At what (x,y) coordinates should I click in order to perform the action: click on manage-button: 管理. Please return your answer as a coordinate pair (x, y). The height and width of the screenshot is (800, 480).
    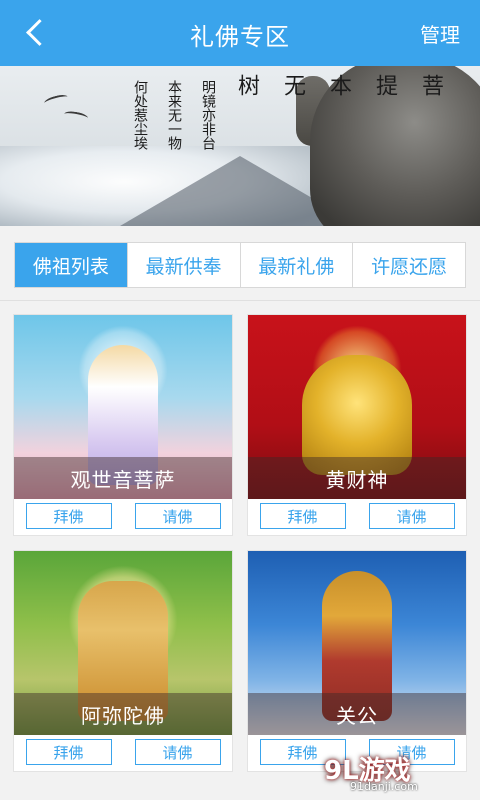
    Looking at the image, I should click on (440, 33).